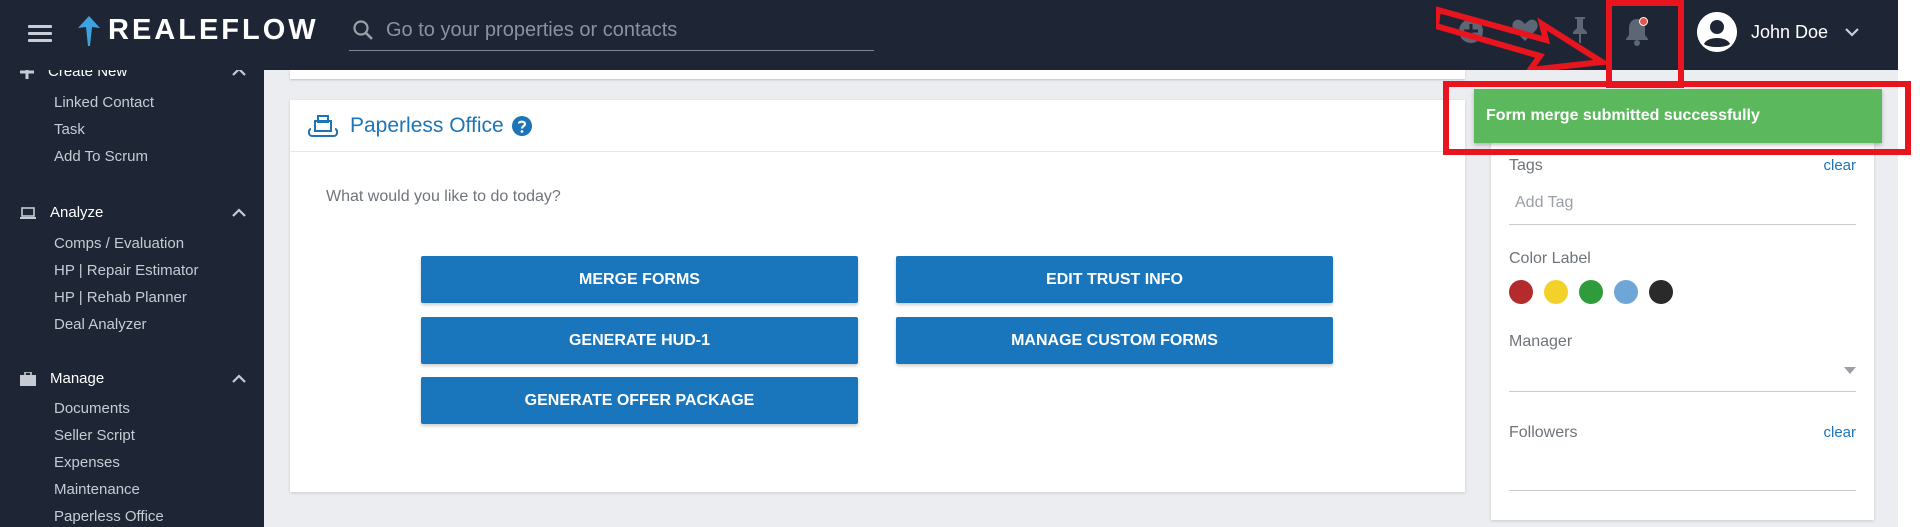  I want to click on manager-select, so click(1682, 391).